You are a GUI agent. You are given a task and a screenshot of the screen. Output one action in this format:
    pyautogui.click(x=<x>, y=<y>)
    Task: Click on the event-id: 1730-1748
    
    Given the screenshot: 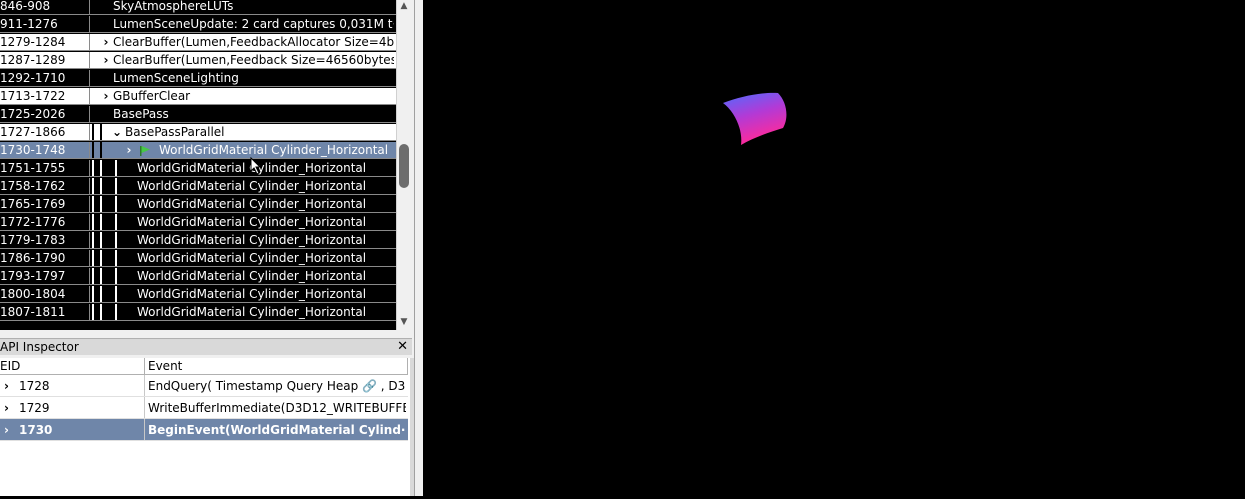 What is the action you would take?
    pyautogui.click(x=33, y=150)
    